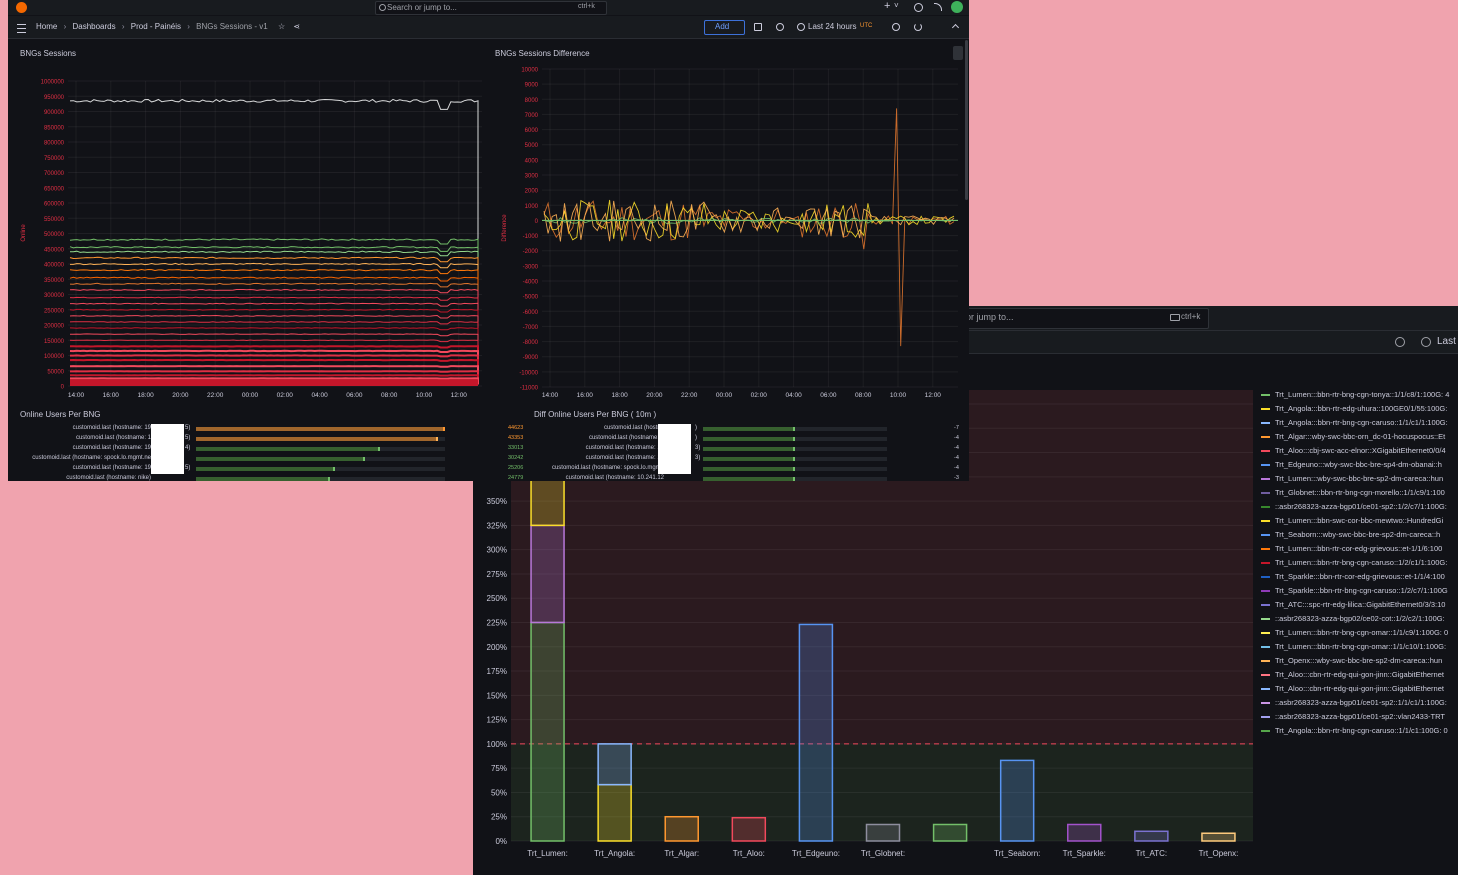 Image resolution: width=1458 pixels, height=875 pixels. I want to click on y-tick-label: 150%, so click(497, 695).